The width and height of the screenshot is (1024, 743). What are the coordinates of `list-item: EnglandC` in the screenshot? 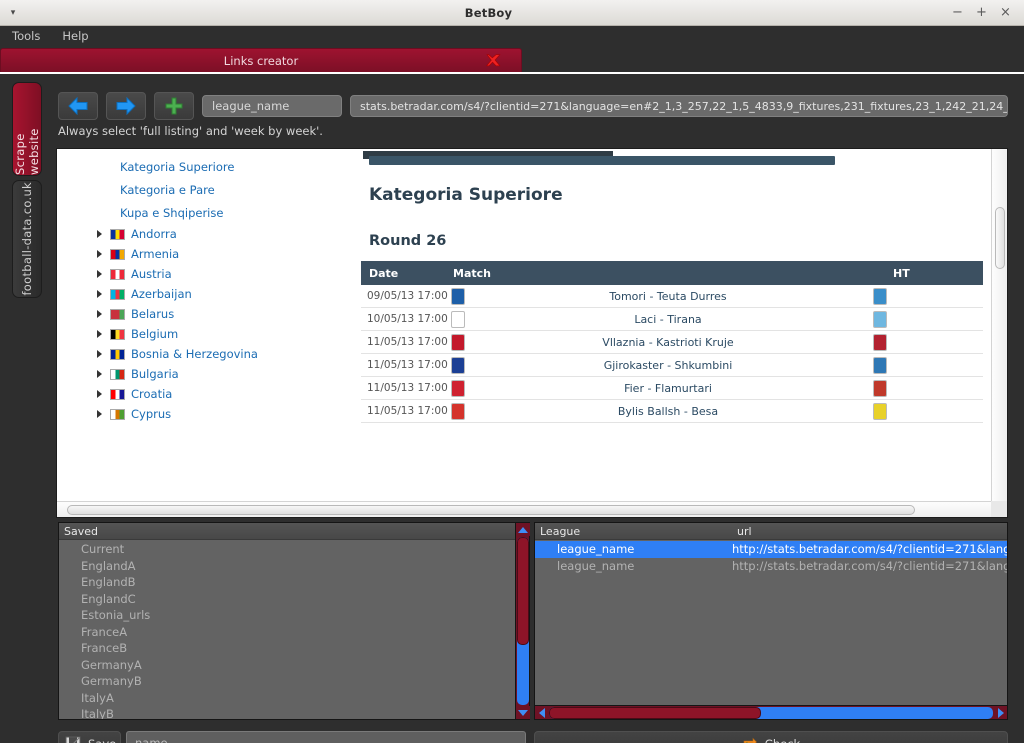 It's located at (287, 599).